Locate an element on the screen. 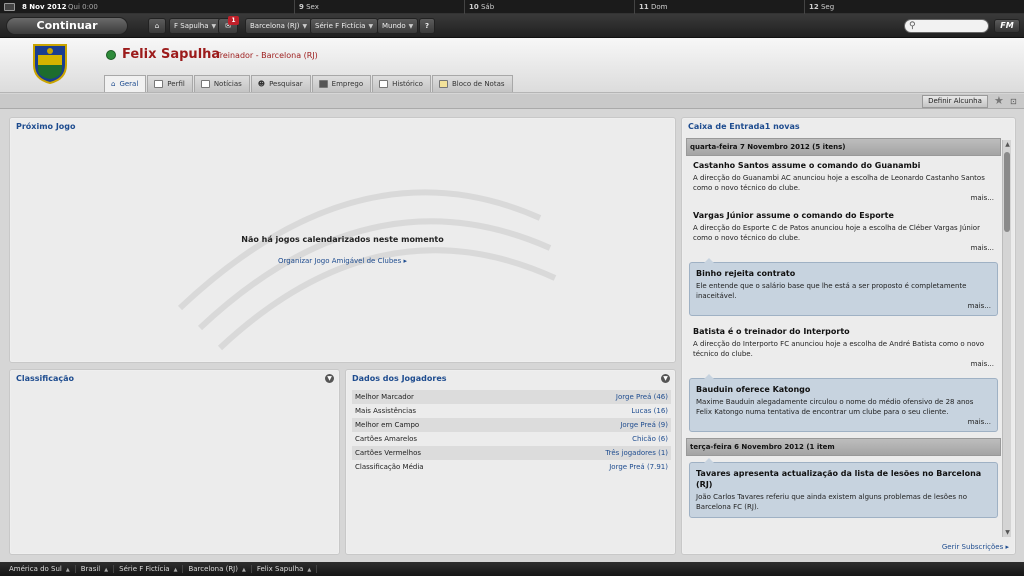  stat-value-link: Jorge Preá (7.91) is located at coordinates (638, 467).